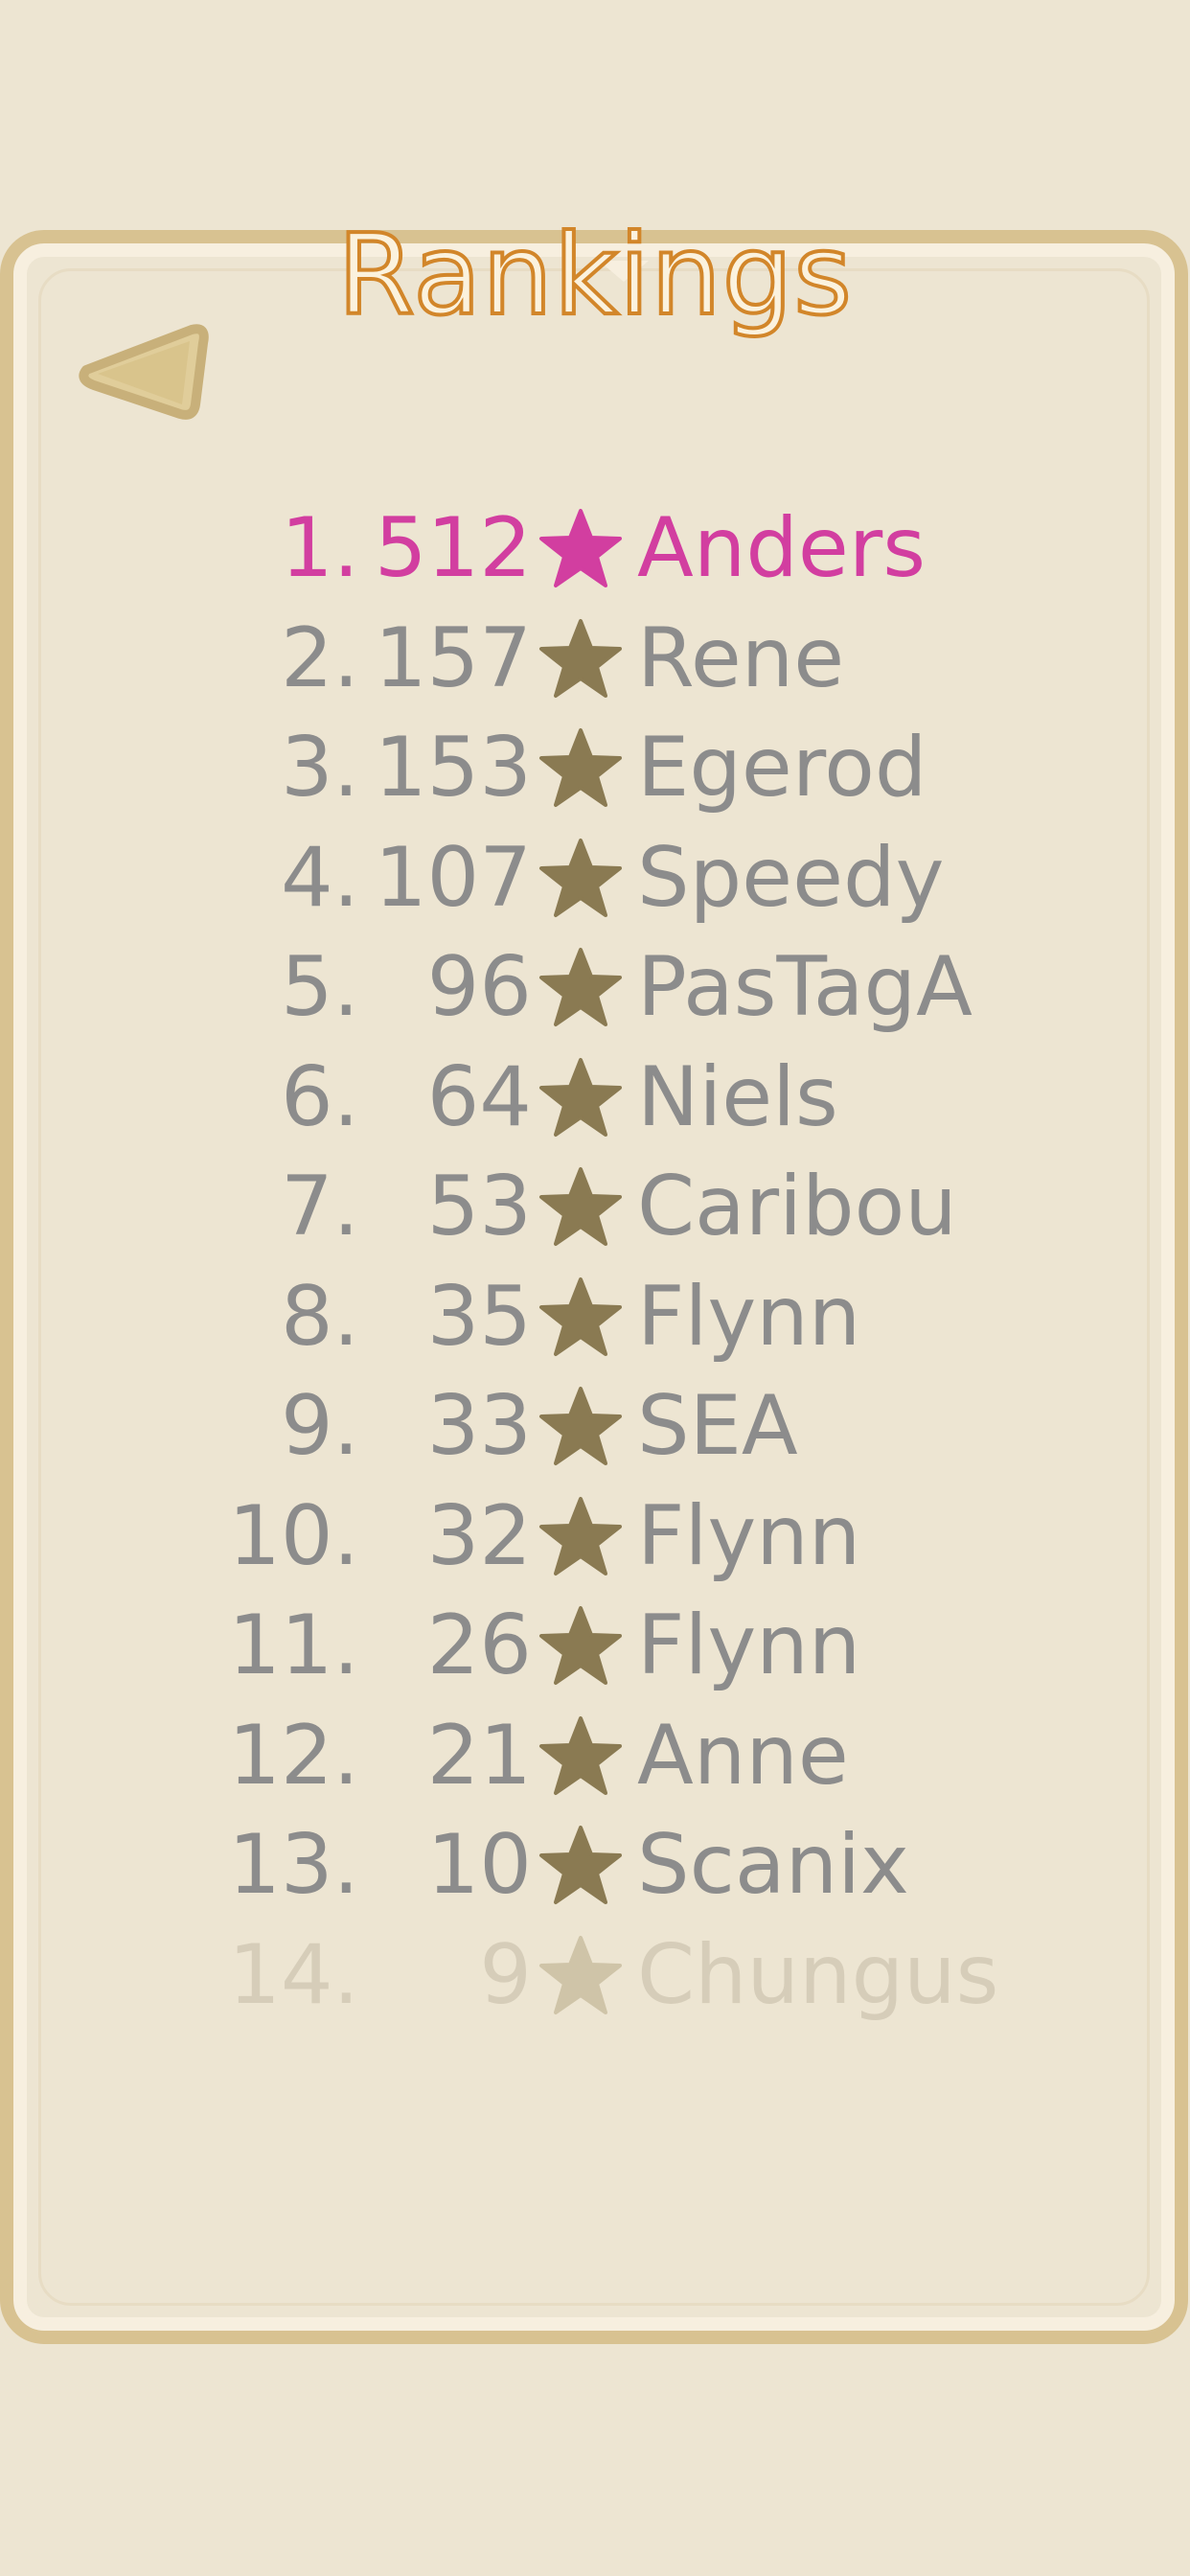 This screenshot has height=2576, width=1190. I want to click on player-name: Caribou, so click(797, 1206).